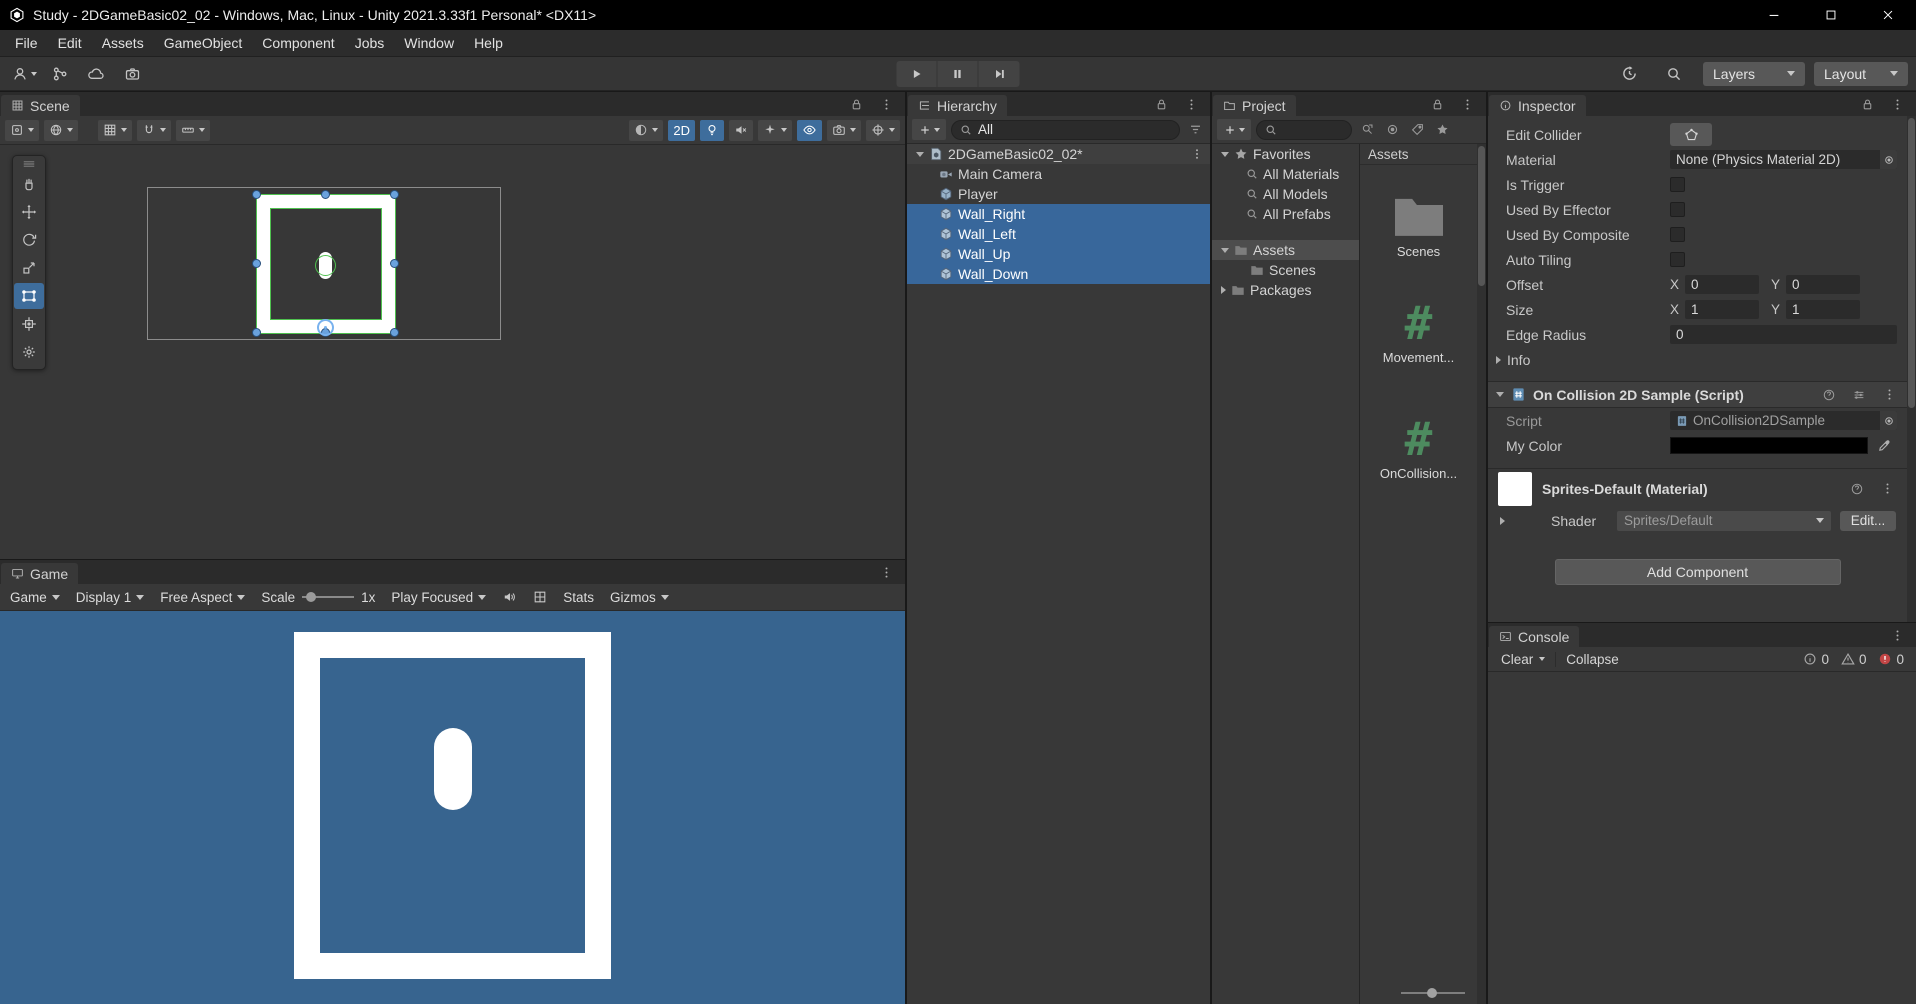 The image size is (1916, 1004). I want to click on offset-y-field: 0, so click(1823, 284).